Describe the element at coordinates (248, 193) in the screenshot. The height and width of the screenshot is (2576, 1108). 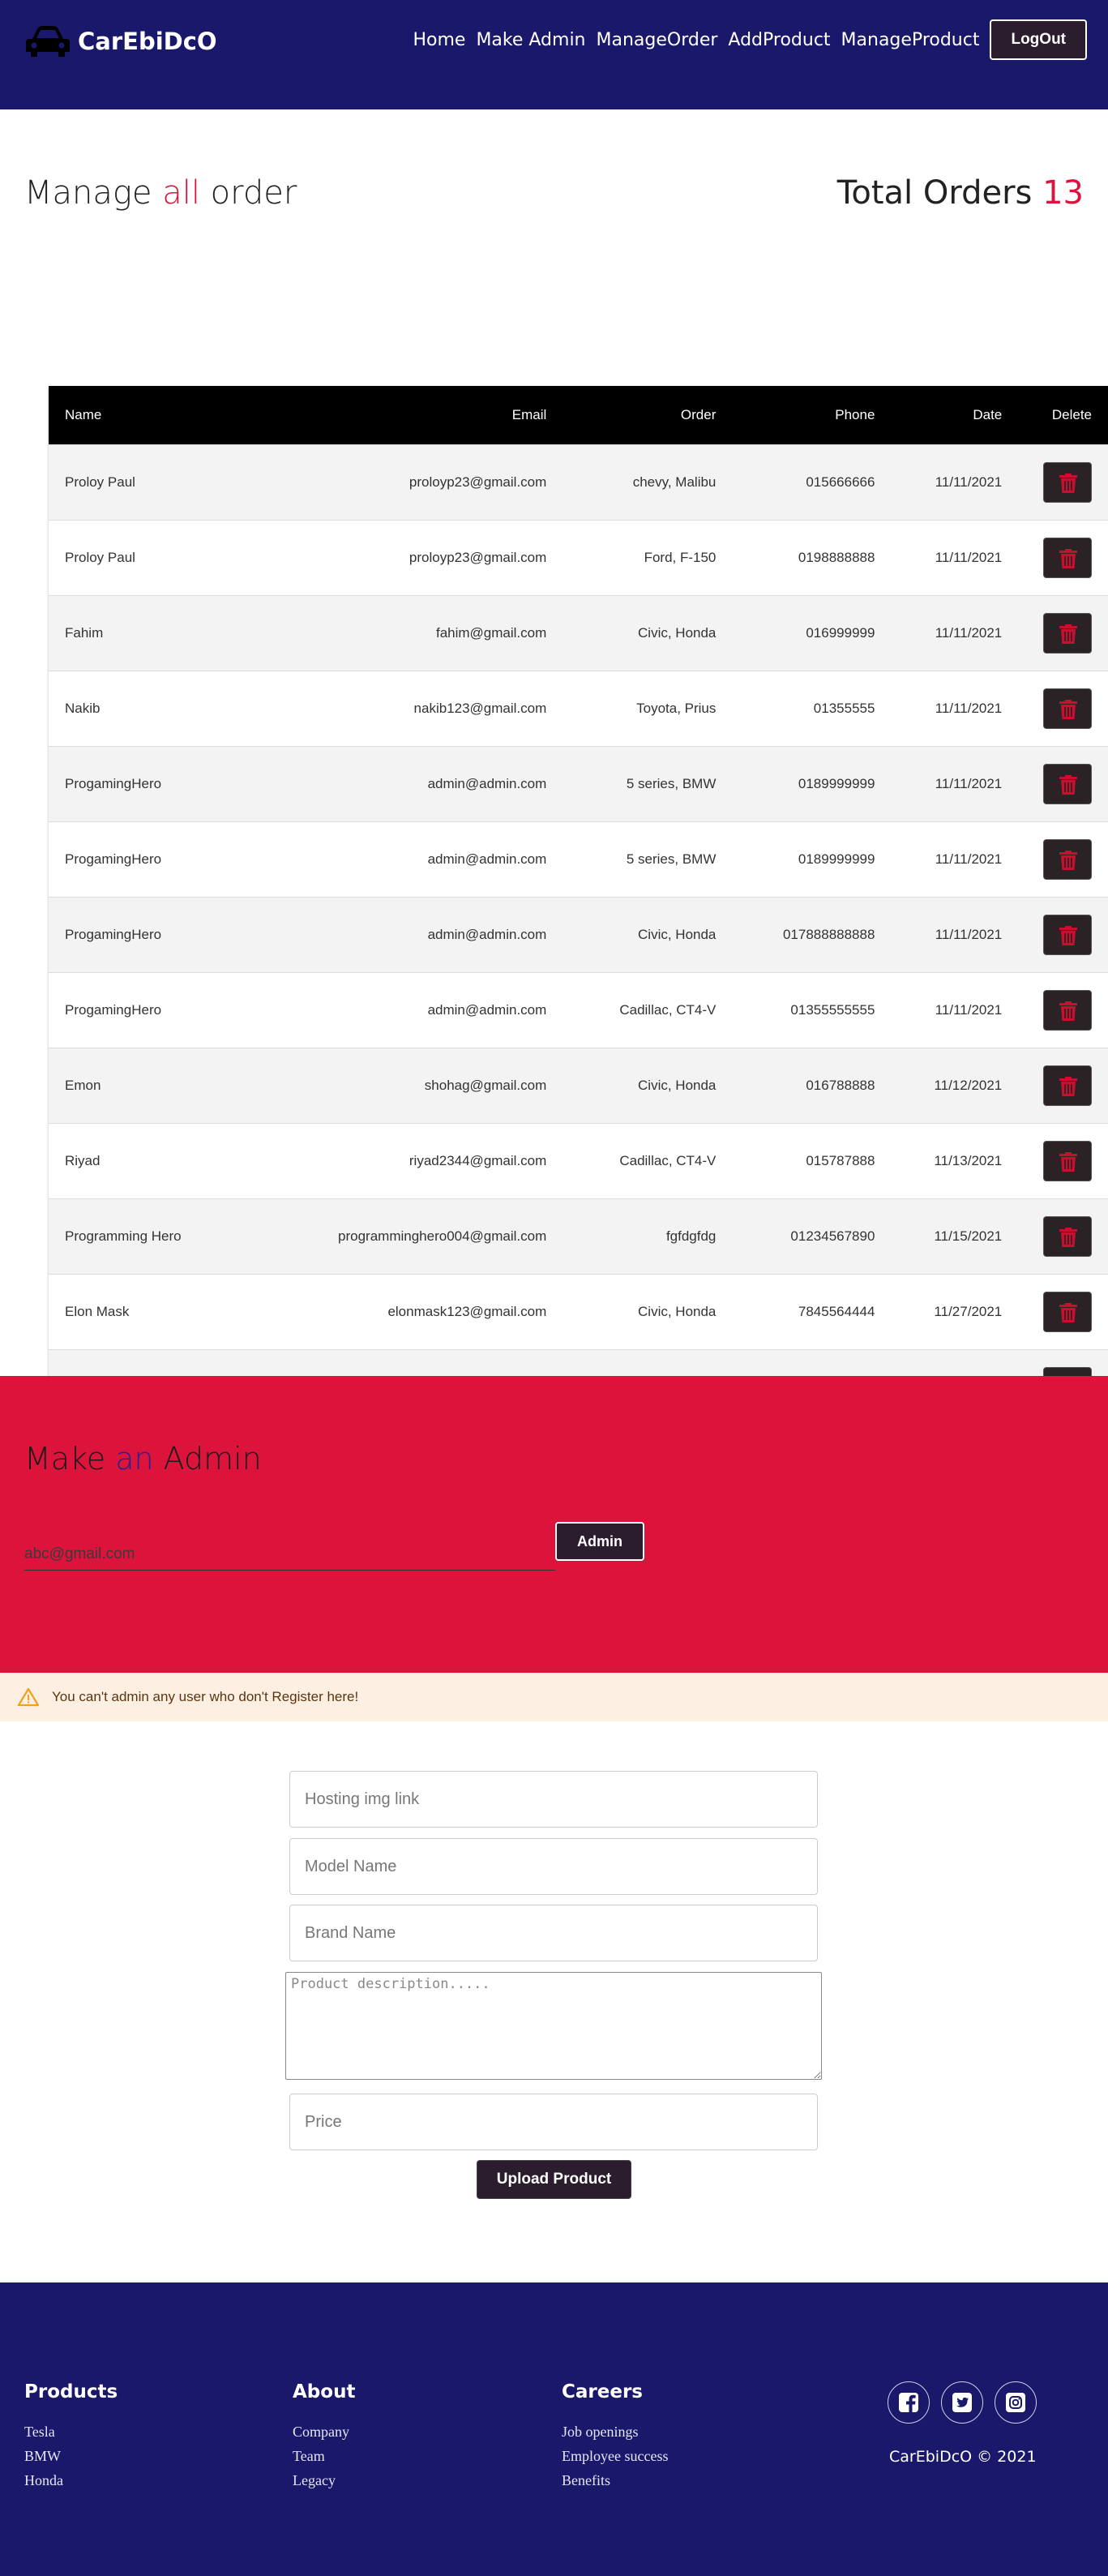
I see `page-title-part2: order` at that location.